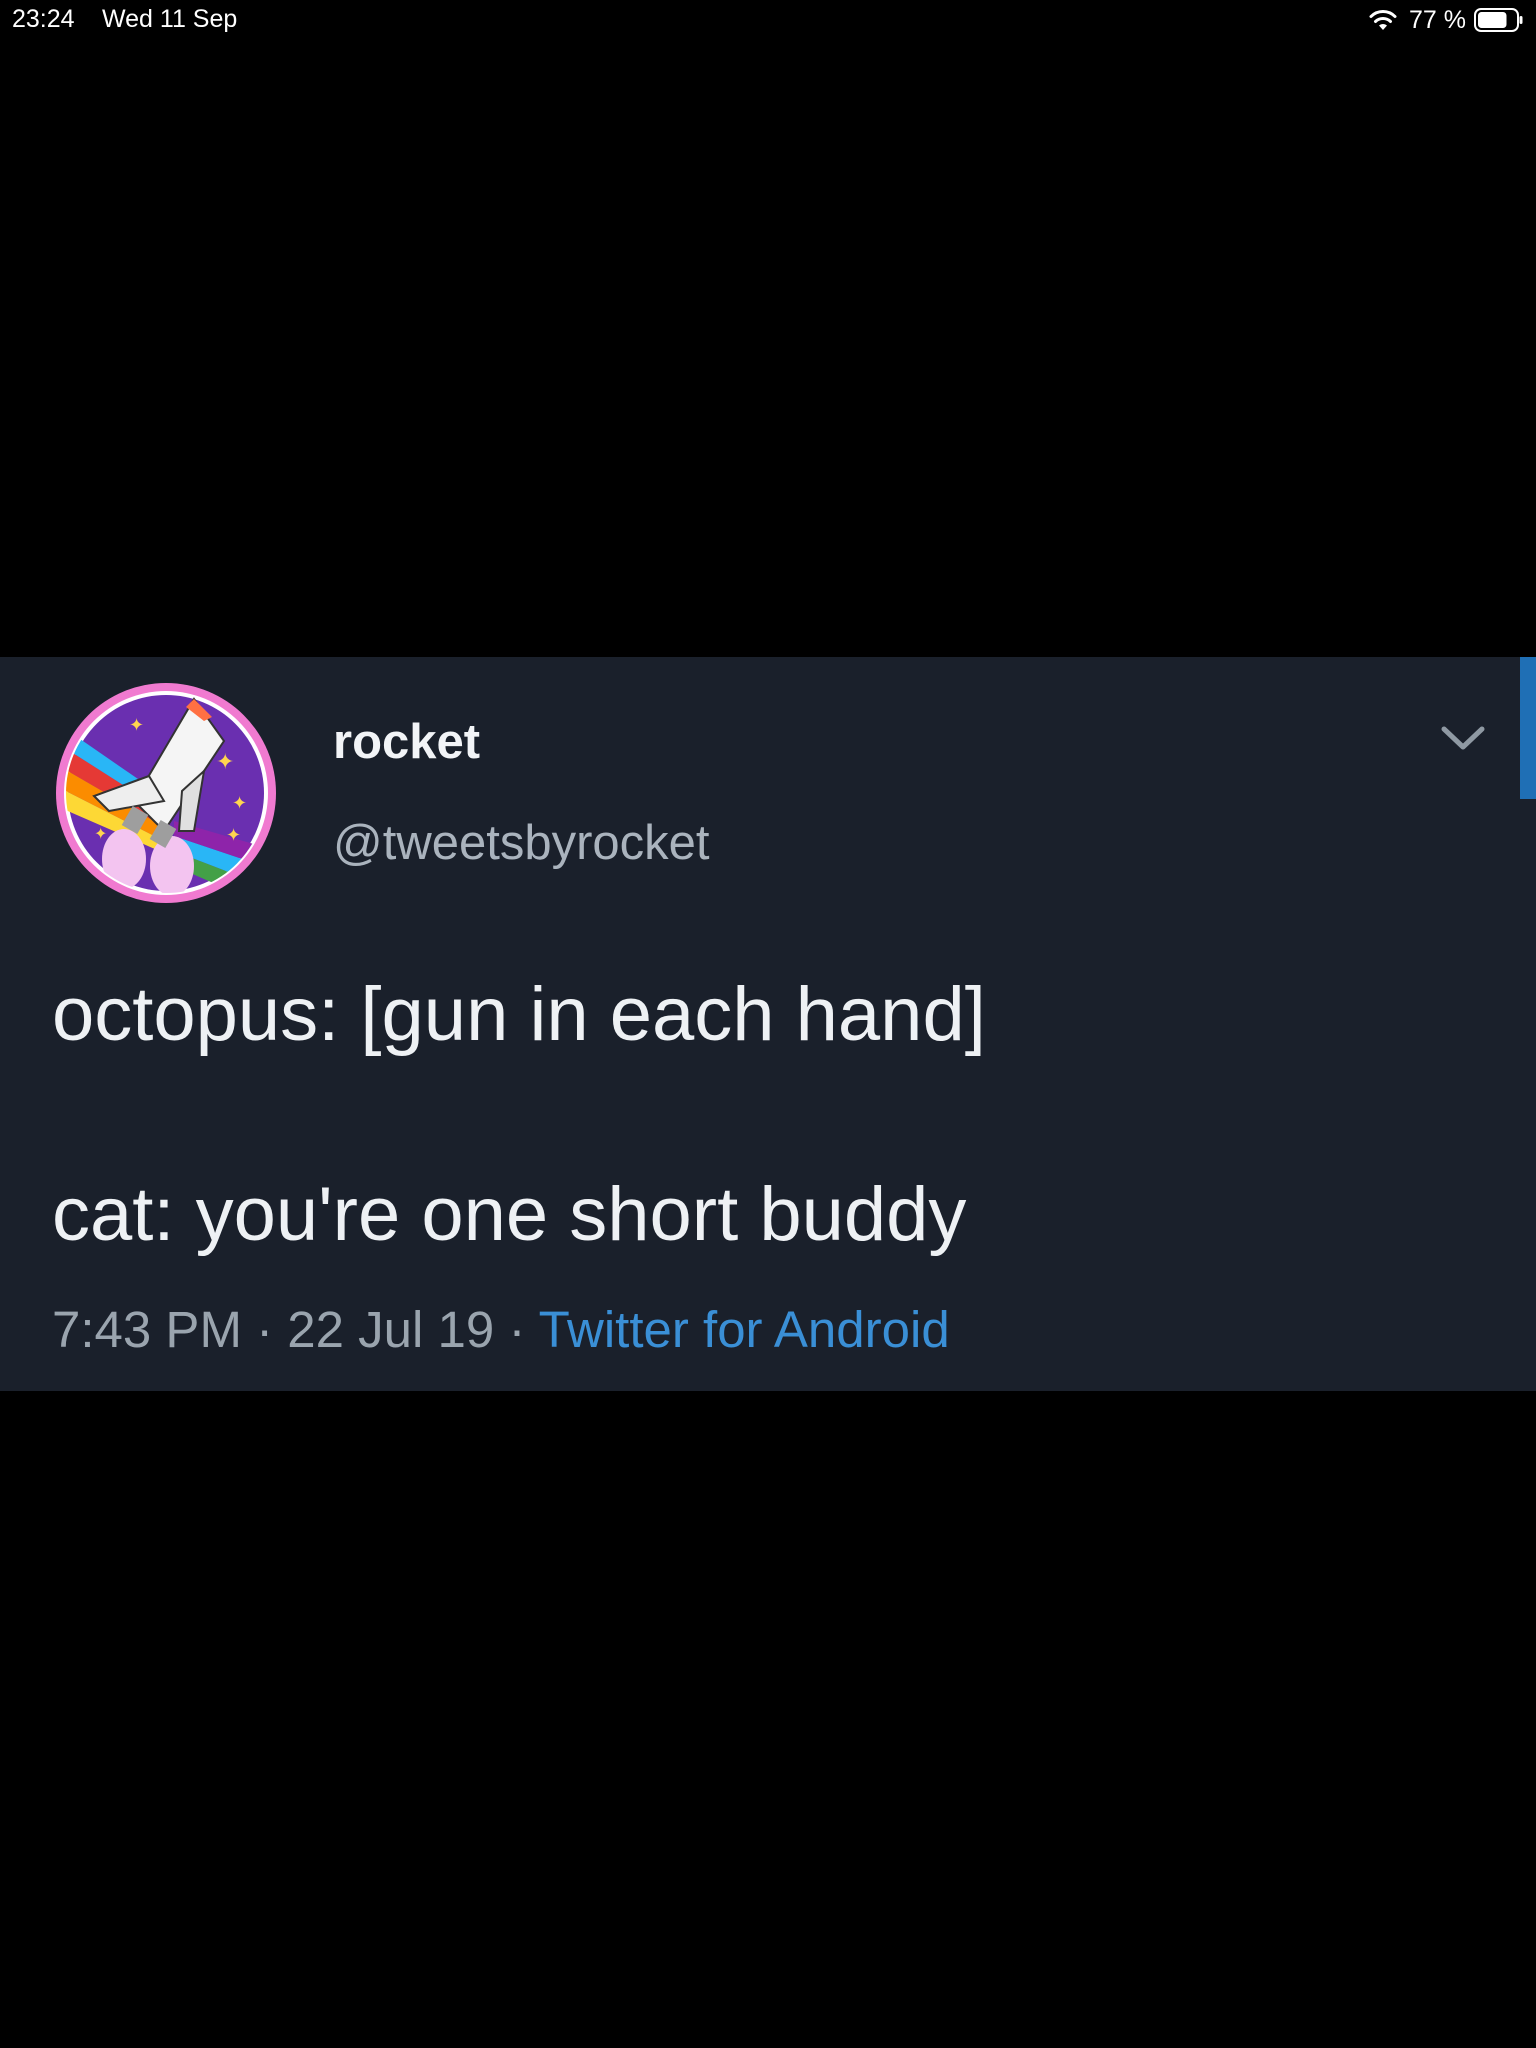  I want to click on user-handle: @tweetsbyrocket, so click(521, 843).